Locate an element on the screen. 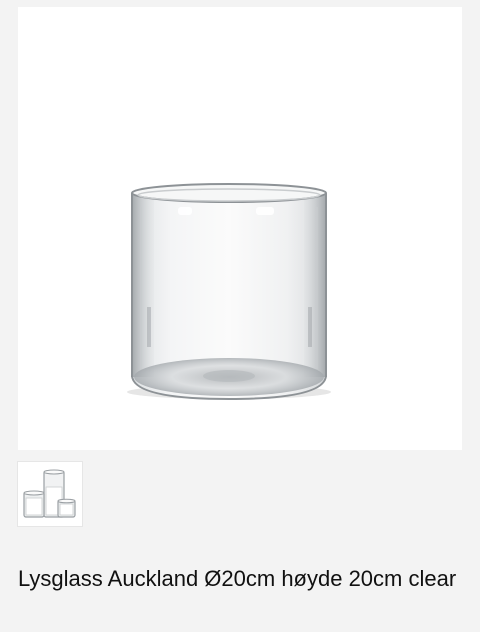  product-thumbnail is located at coordinates (50, 494).